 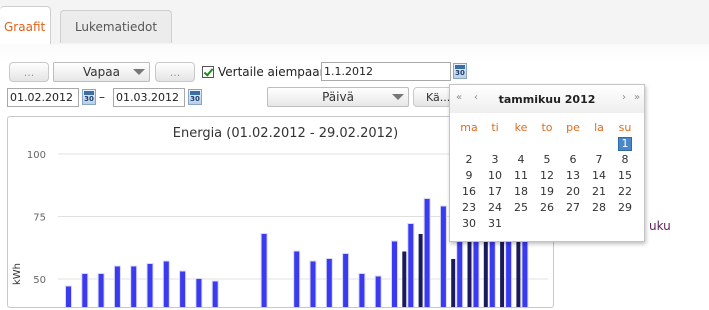 I want to click on end-calendar-icon: 30, so click(x=195, y=97).